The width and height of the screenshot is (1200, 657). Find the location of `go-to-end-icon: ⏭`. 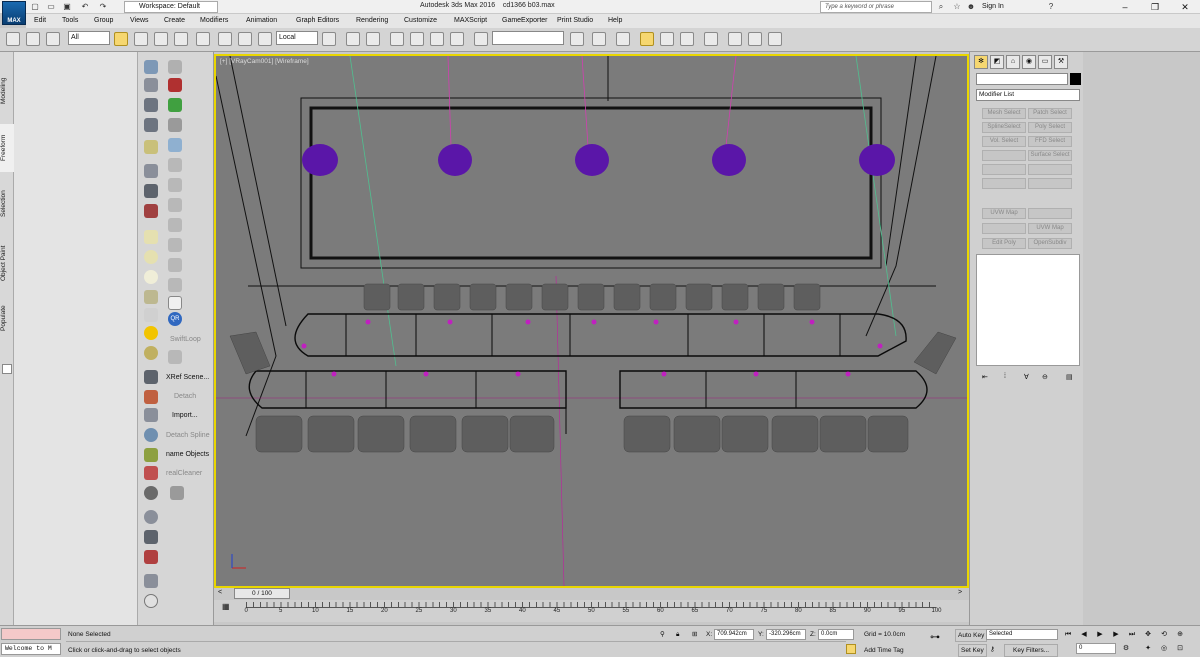

go-to-end-icon: ⏭ is located at coordinates (1132, 634).